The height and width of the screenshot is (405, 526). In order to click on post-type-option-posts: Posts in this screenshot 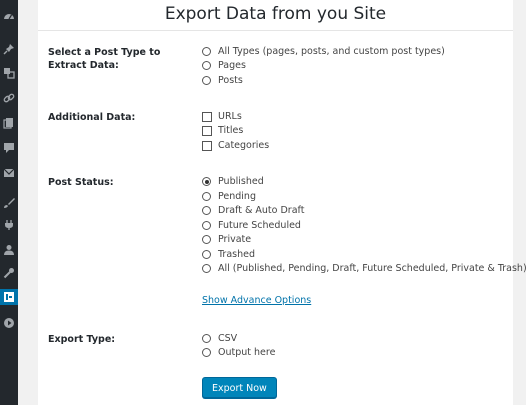, I will do `click(222, 80)`.